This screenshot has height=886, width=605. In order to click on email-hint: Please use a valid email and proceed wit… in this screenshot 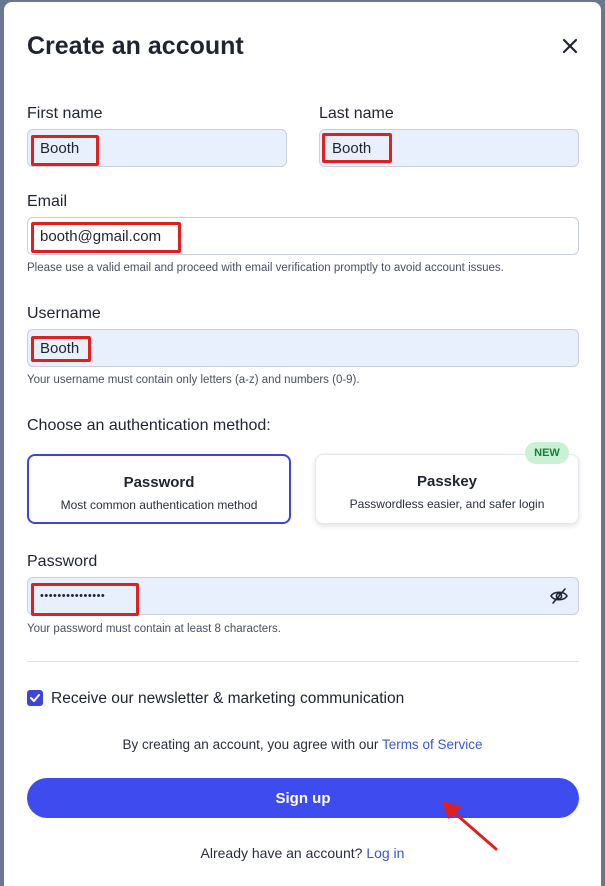, I will do `click(265, 268)`.